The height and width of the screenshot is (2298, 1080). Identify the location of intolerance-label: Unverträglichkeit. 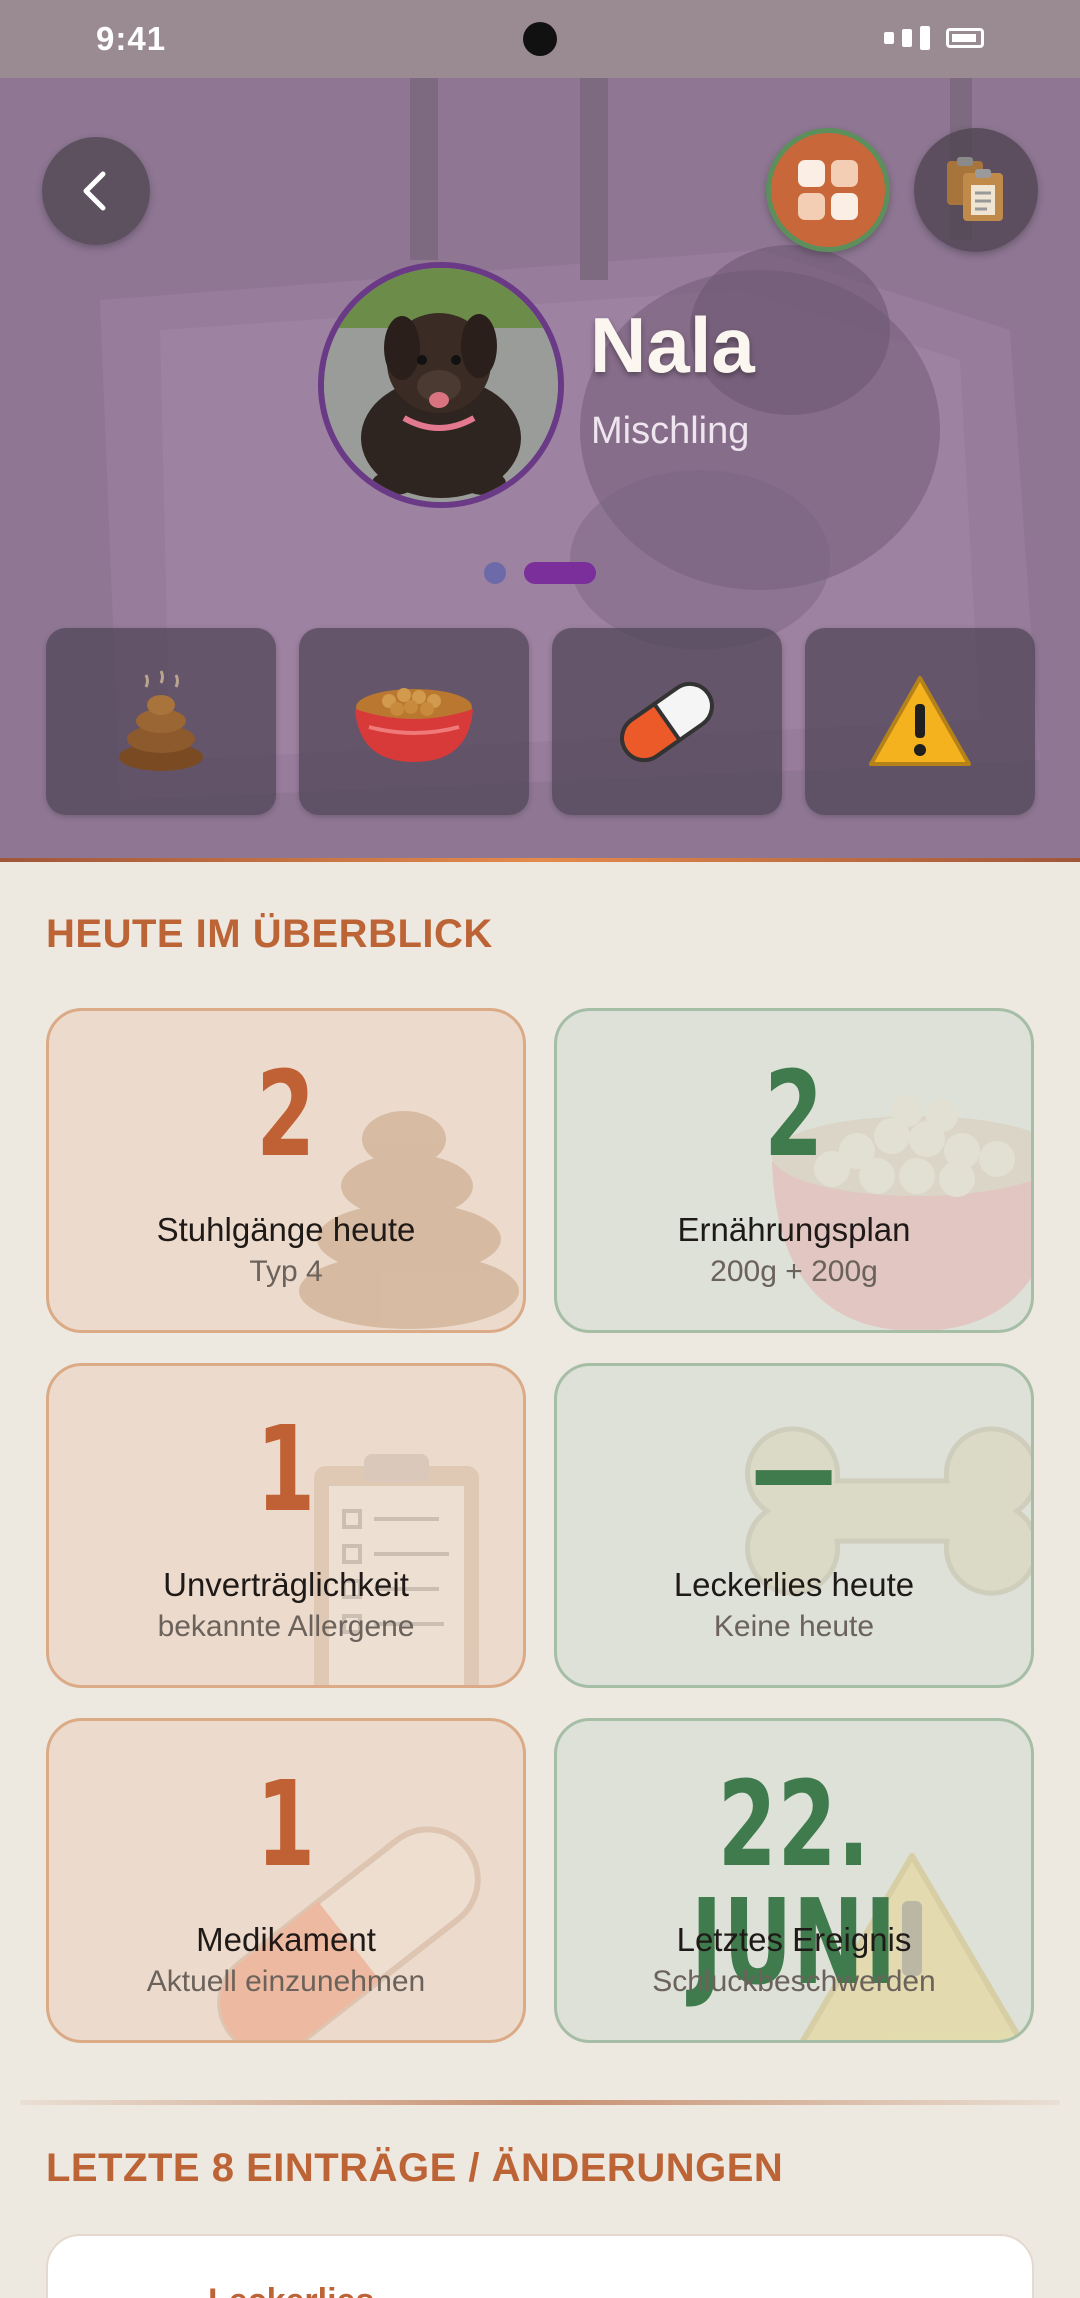
(286, 1584).